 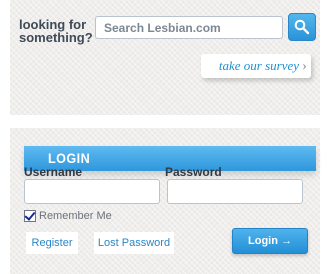 What do you see at coordinates (75, 215) in the screenshot?
I see `remember-me-label: Remember Me` at bounding box center [75, 215].